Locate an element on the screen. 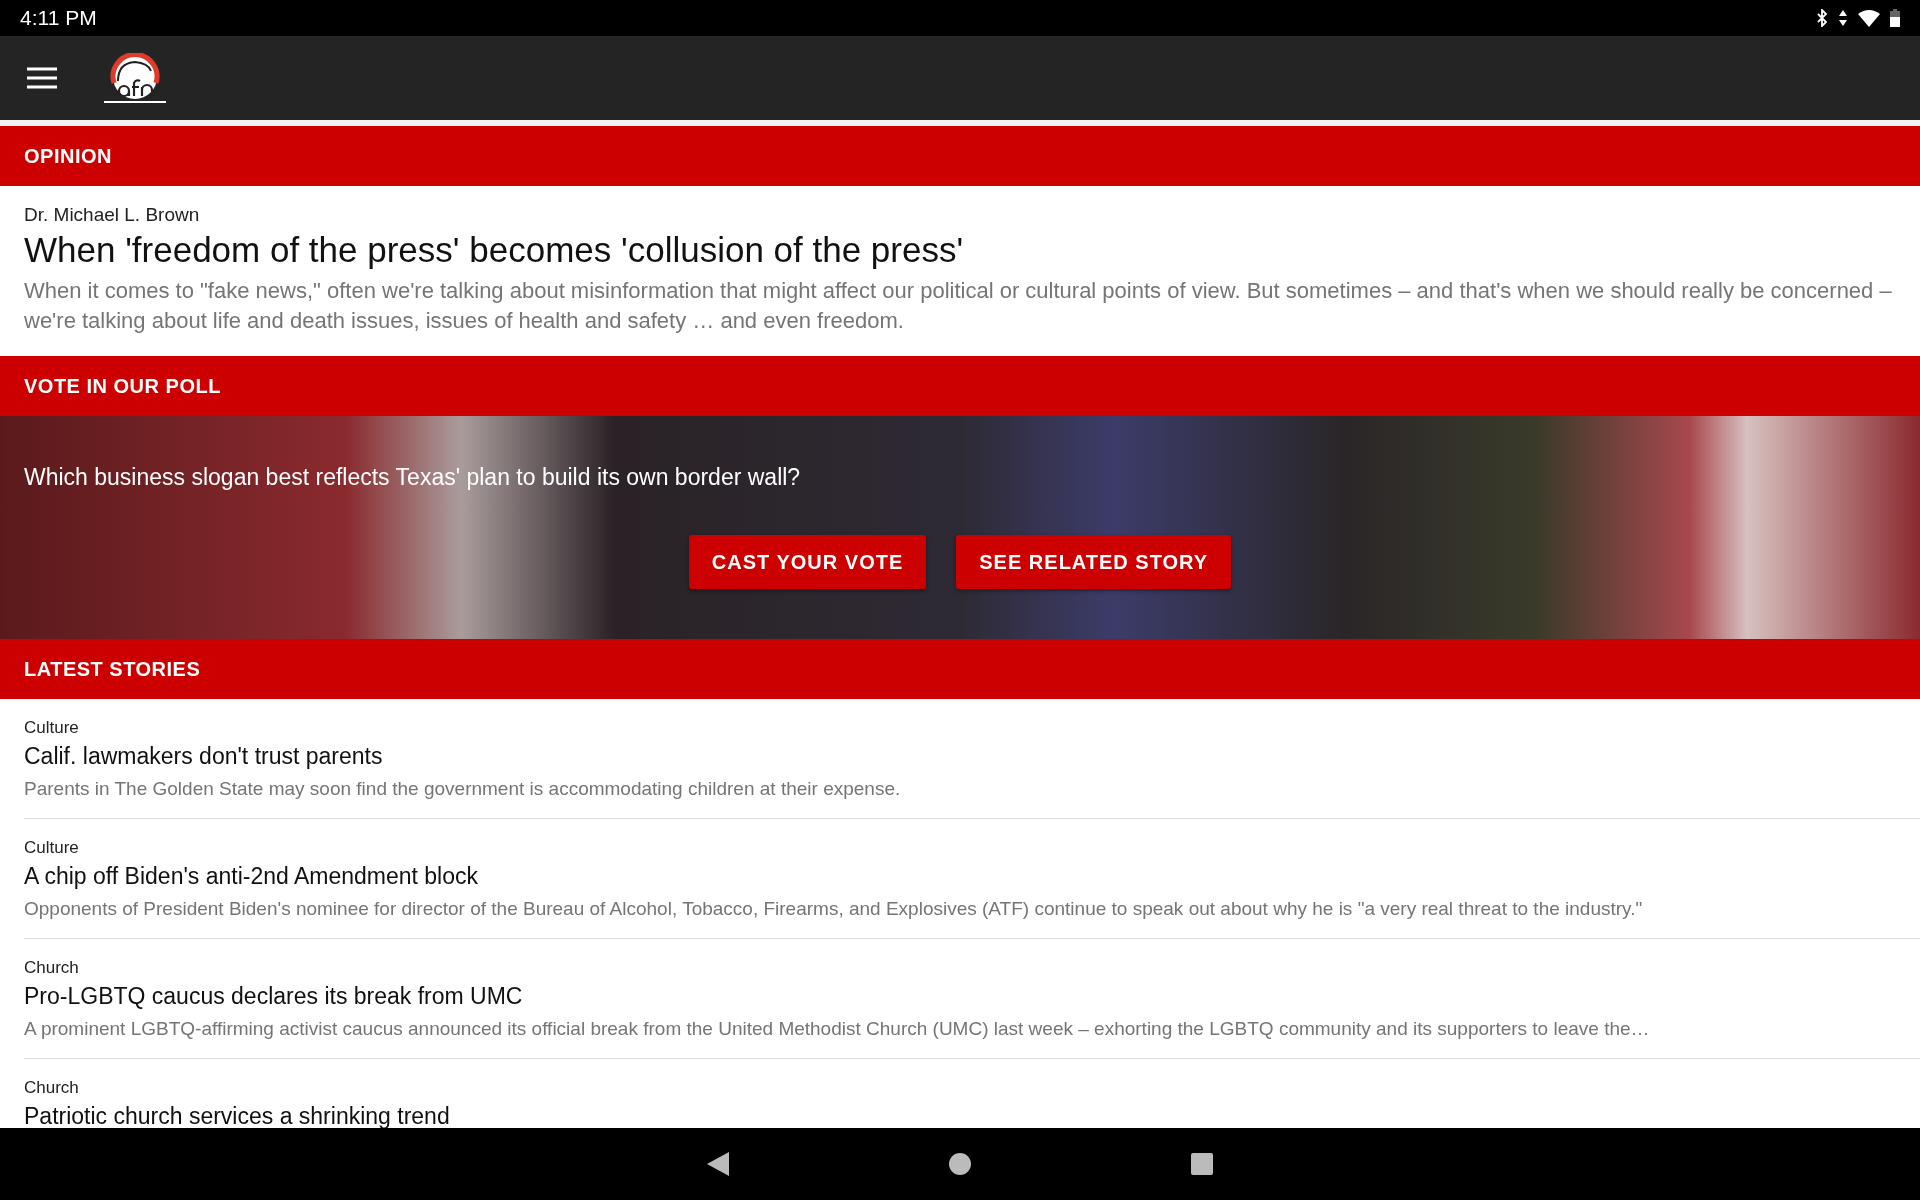  section-title: LATEST STORIES is located at coordinates (112, 669).